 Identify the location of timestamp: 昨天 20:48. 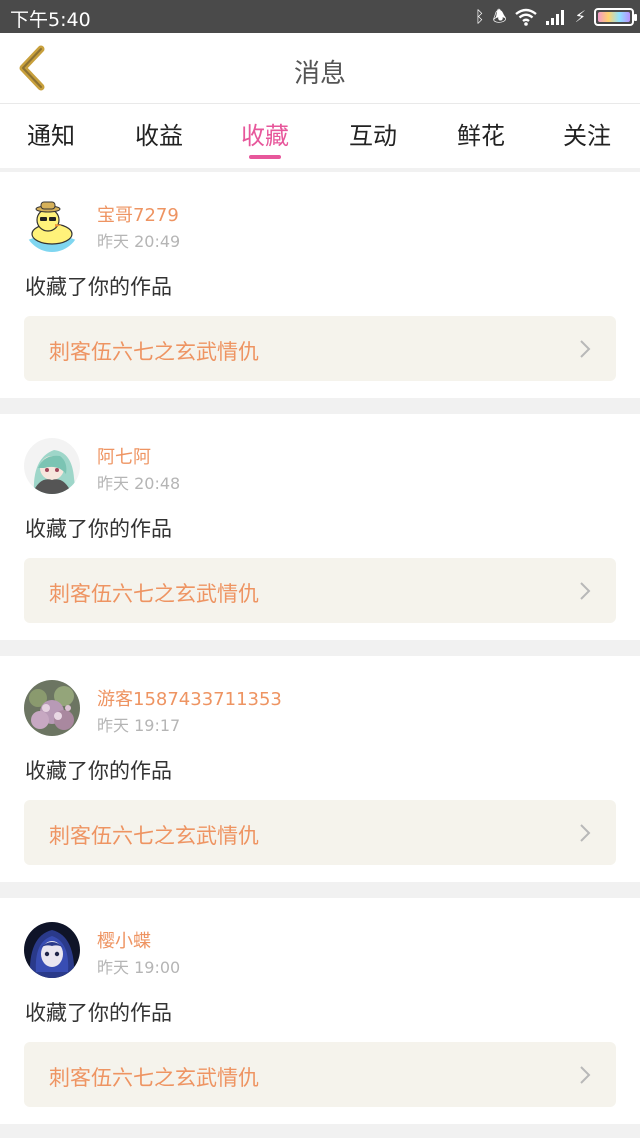
(139, 483).